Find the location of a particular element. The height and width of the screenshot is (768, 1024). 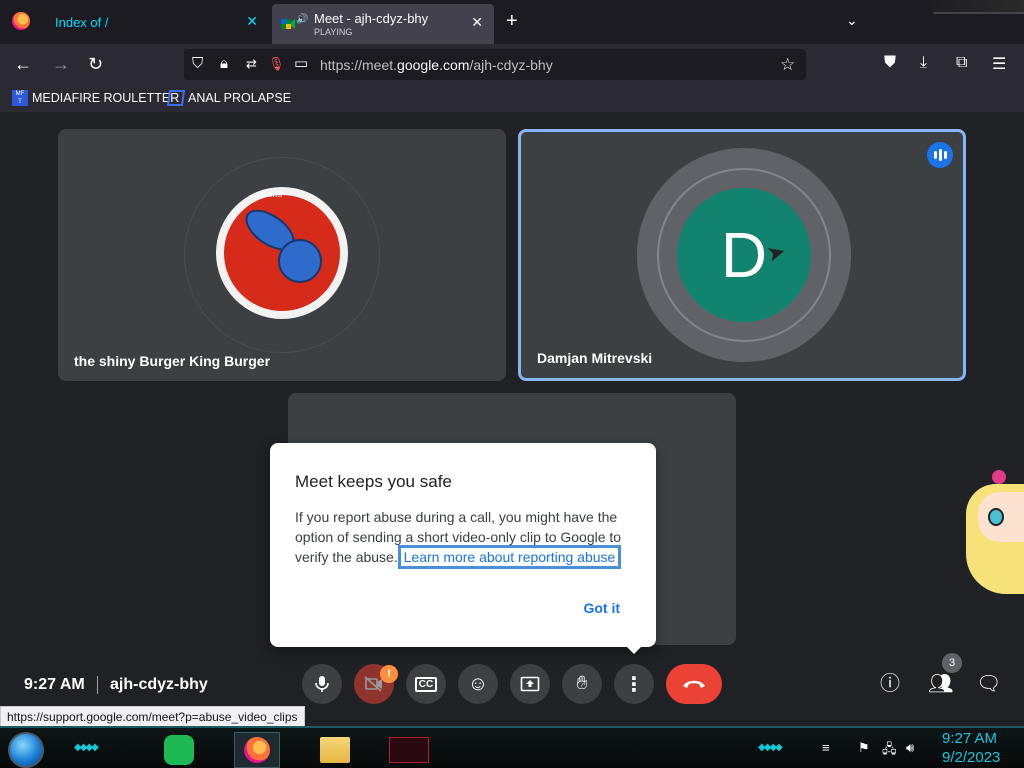

participant-tile: scriptions the shiny Burger King Burger is located at coordinates (282, 255).